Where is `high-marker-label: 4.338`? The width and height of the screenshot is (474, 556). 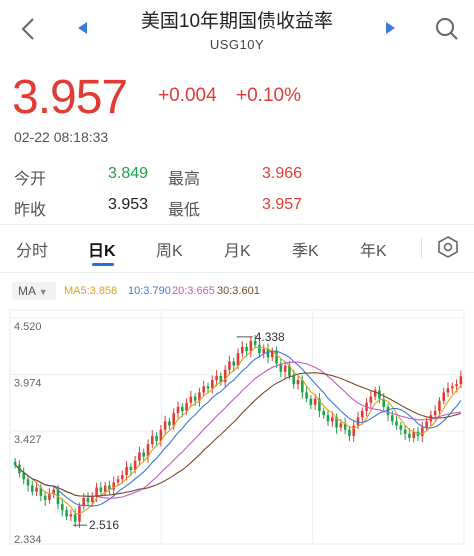 high-marker-label: 4.338 is located at coordinates (270, 337).